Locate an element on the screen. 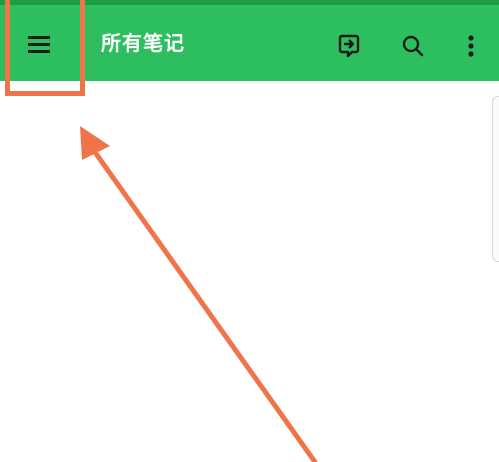  more-vert-icon is located at coordinates (471, 46).